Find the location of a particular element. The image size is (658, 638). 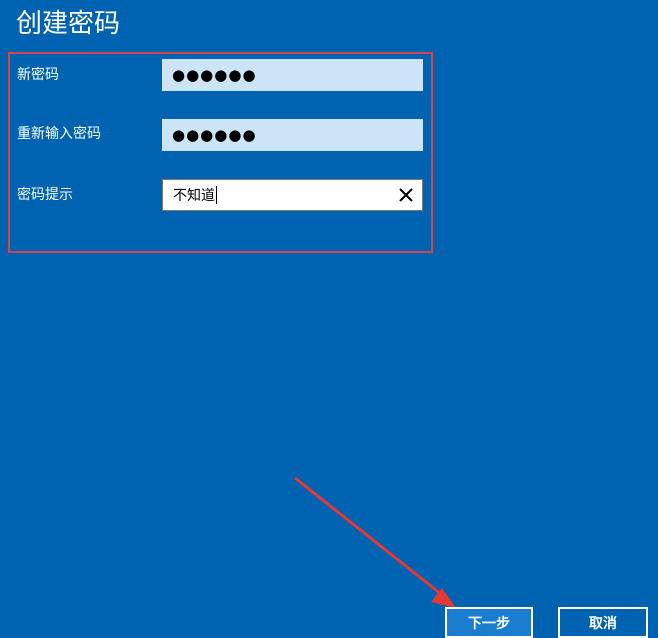

page-title: 创建密码 is located at coordinates (68, 24).